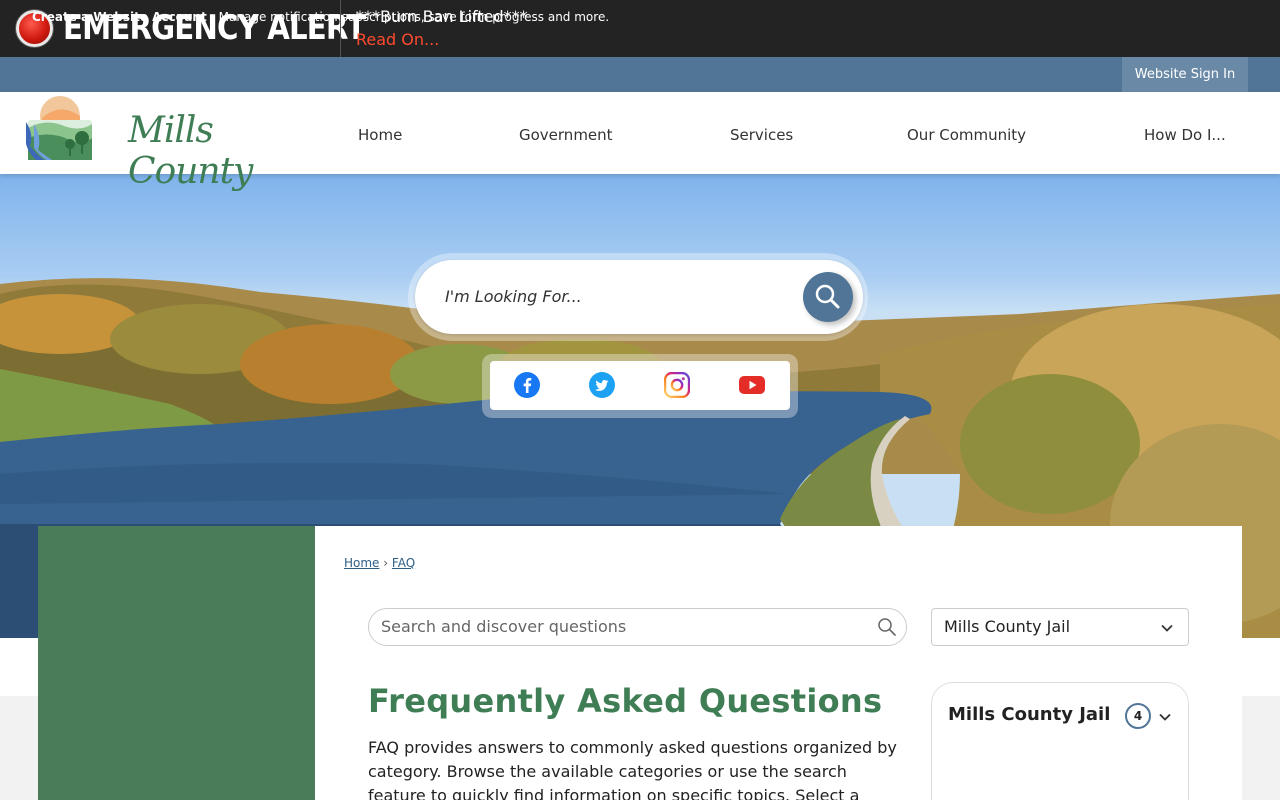  Describe the element at coordinates (504, 626) in the screenshot. I see `faq-search-placeholder: Search and discover questions` at that location.